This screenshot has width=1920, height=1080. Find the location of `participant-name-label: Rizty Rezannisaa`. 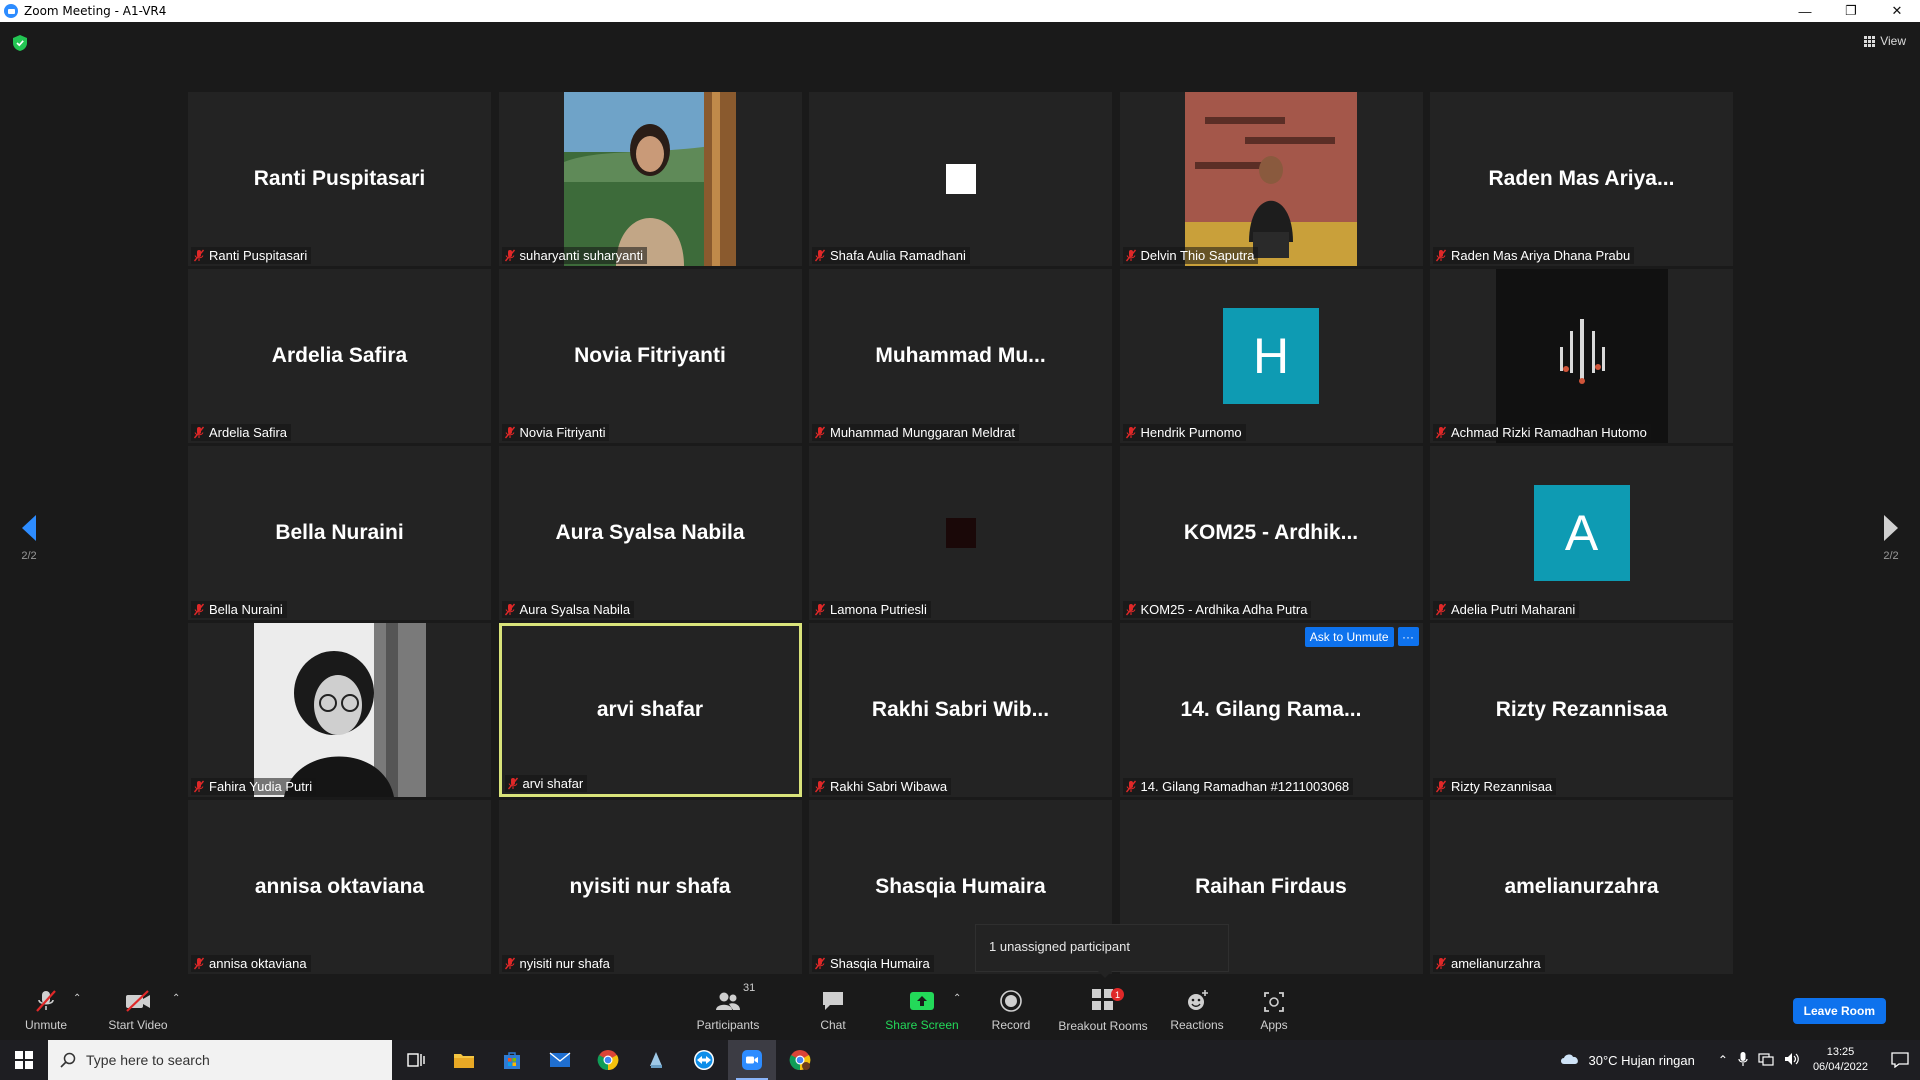

participant-name-label: Rizty Rezannisaa is located at coordinates (1495, 786).